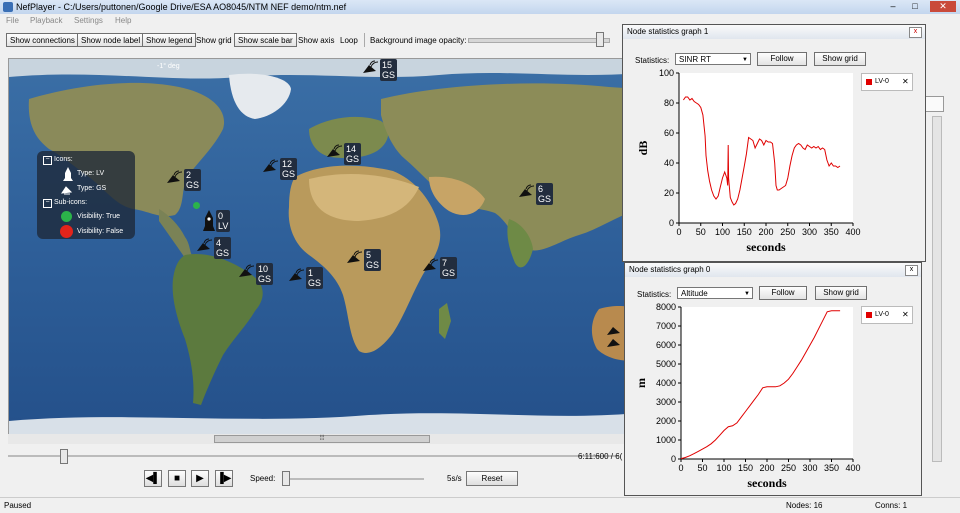 This screenshot has height=513, width=960. Describe the element at coordinates (349, 40) in the screenshot. I see `loop-toggle: Loop` at that location.